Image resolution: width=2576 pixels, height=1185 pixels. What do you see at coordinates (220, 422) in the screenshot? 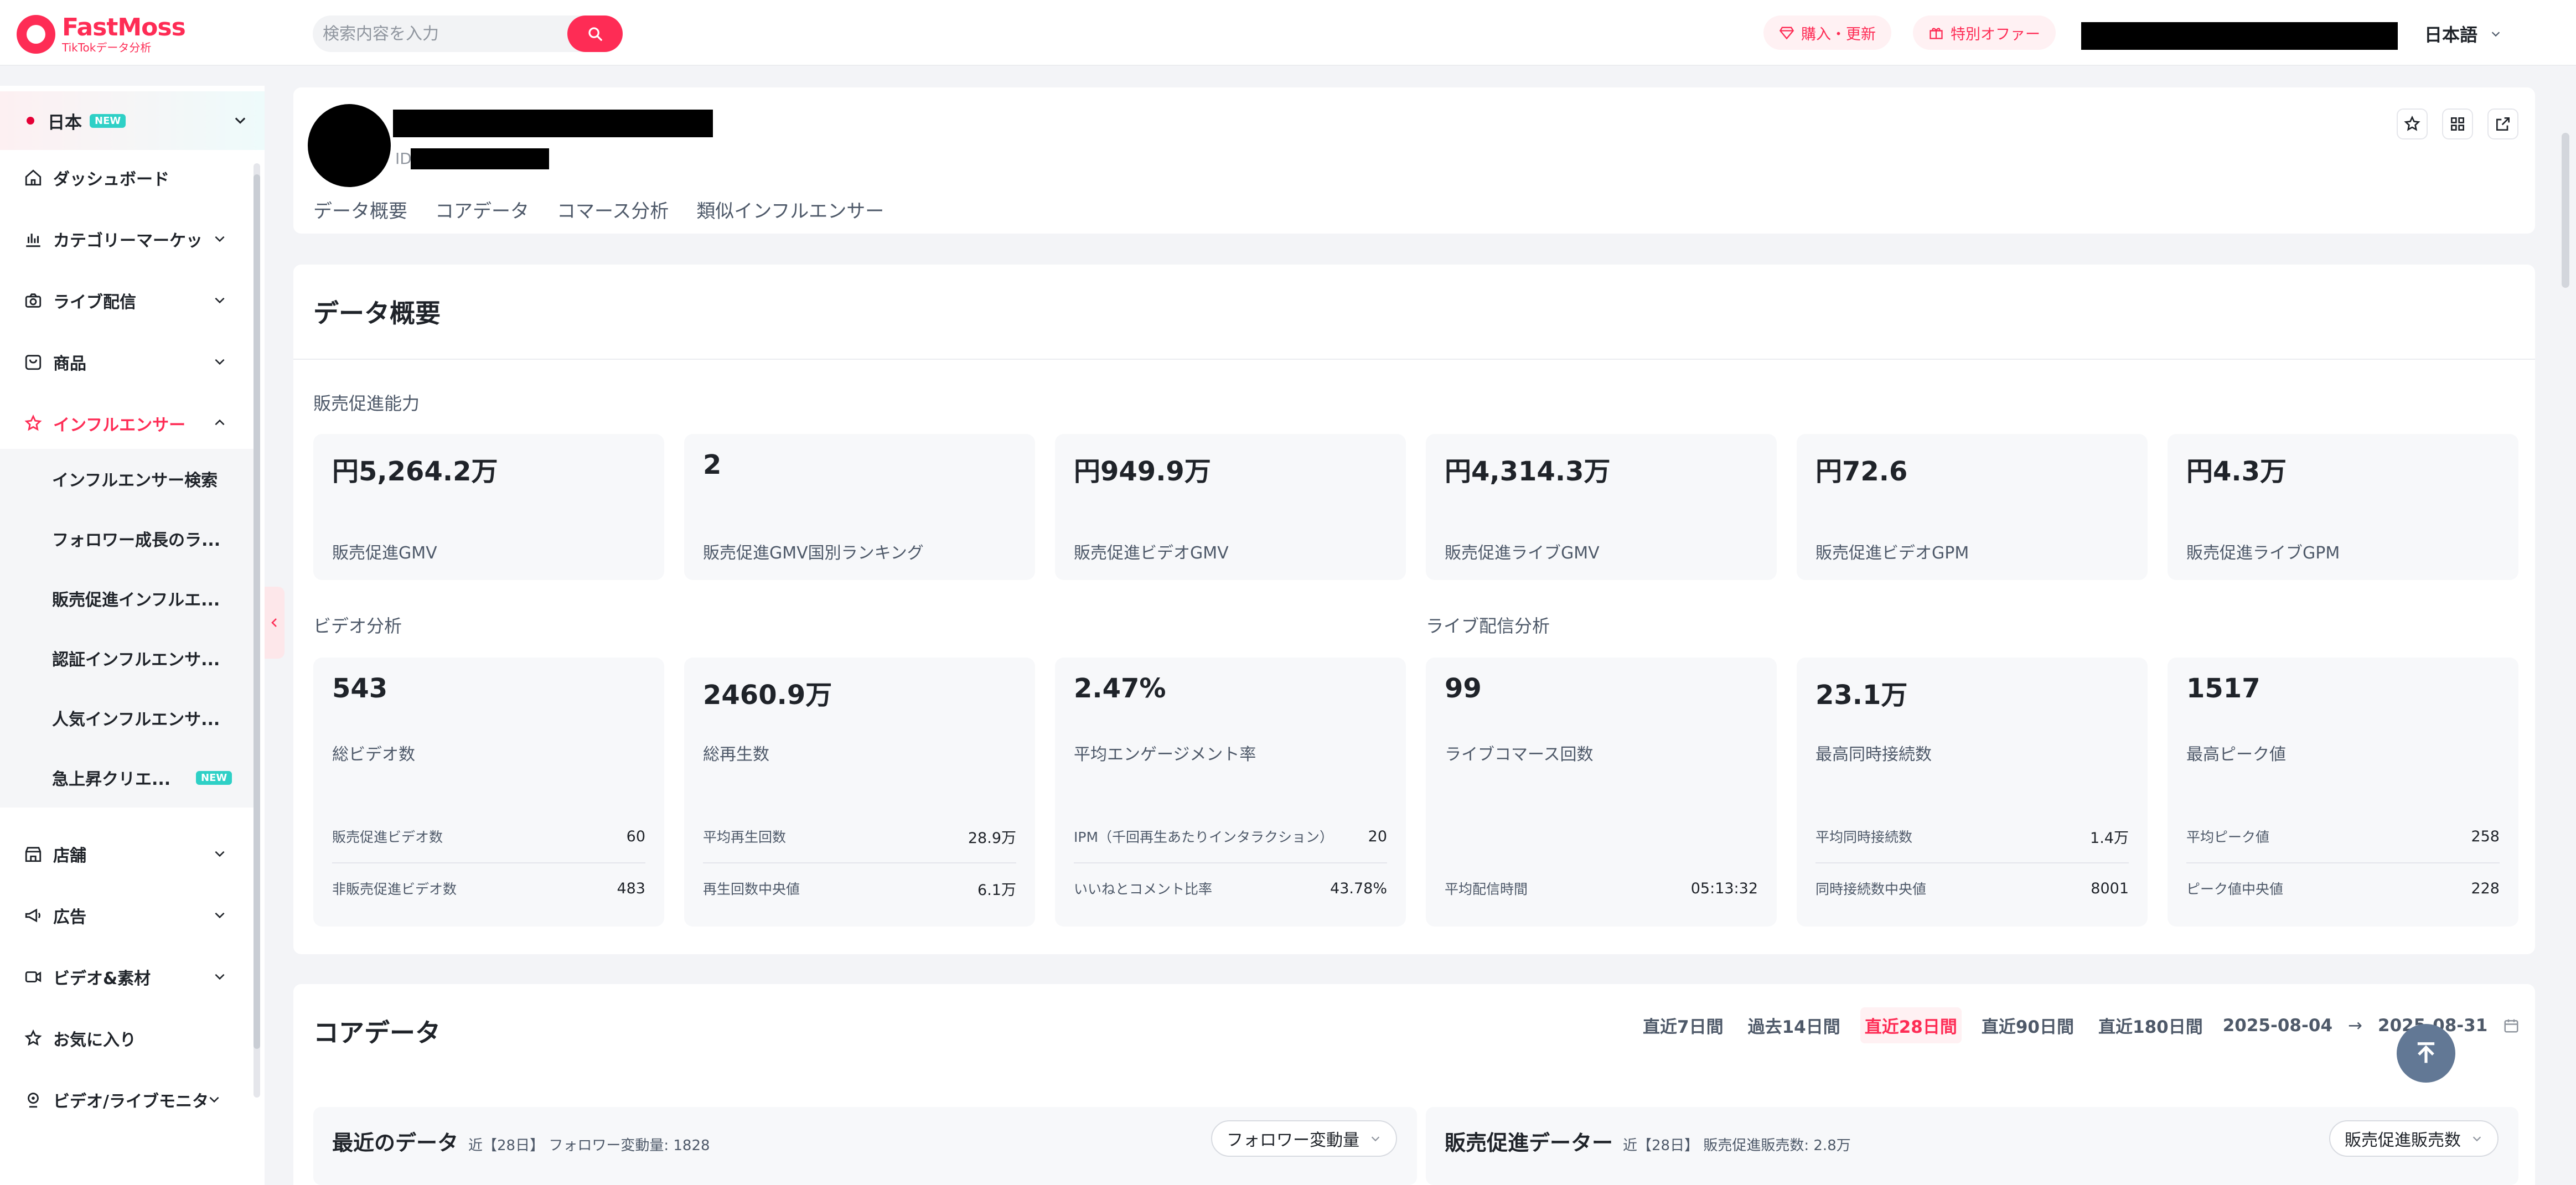
I see `chevron-up-icon` at bounding box center [220, 422].